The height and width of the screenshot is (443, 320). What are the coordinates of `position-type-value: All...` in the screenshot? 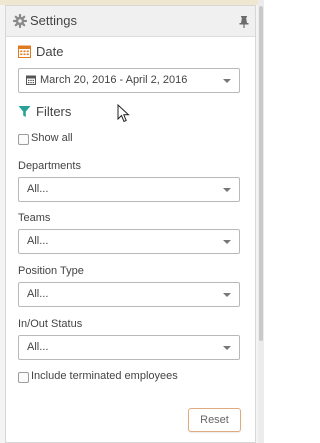 It's located at (38, 294).